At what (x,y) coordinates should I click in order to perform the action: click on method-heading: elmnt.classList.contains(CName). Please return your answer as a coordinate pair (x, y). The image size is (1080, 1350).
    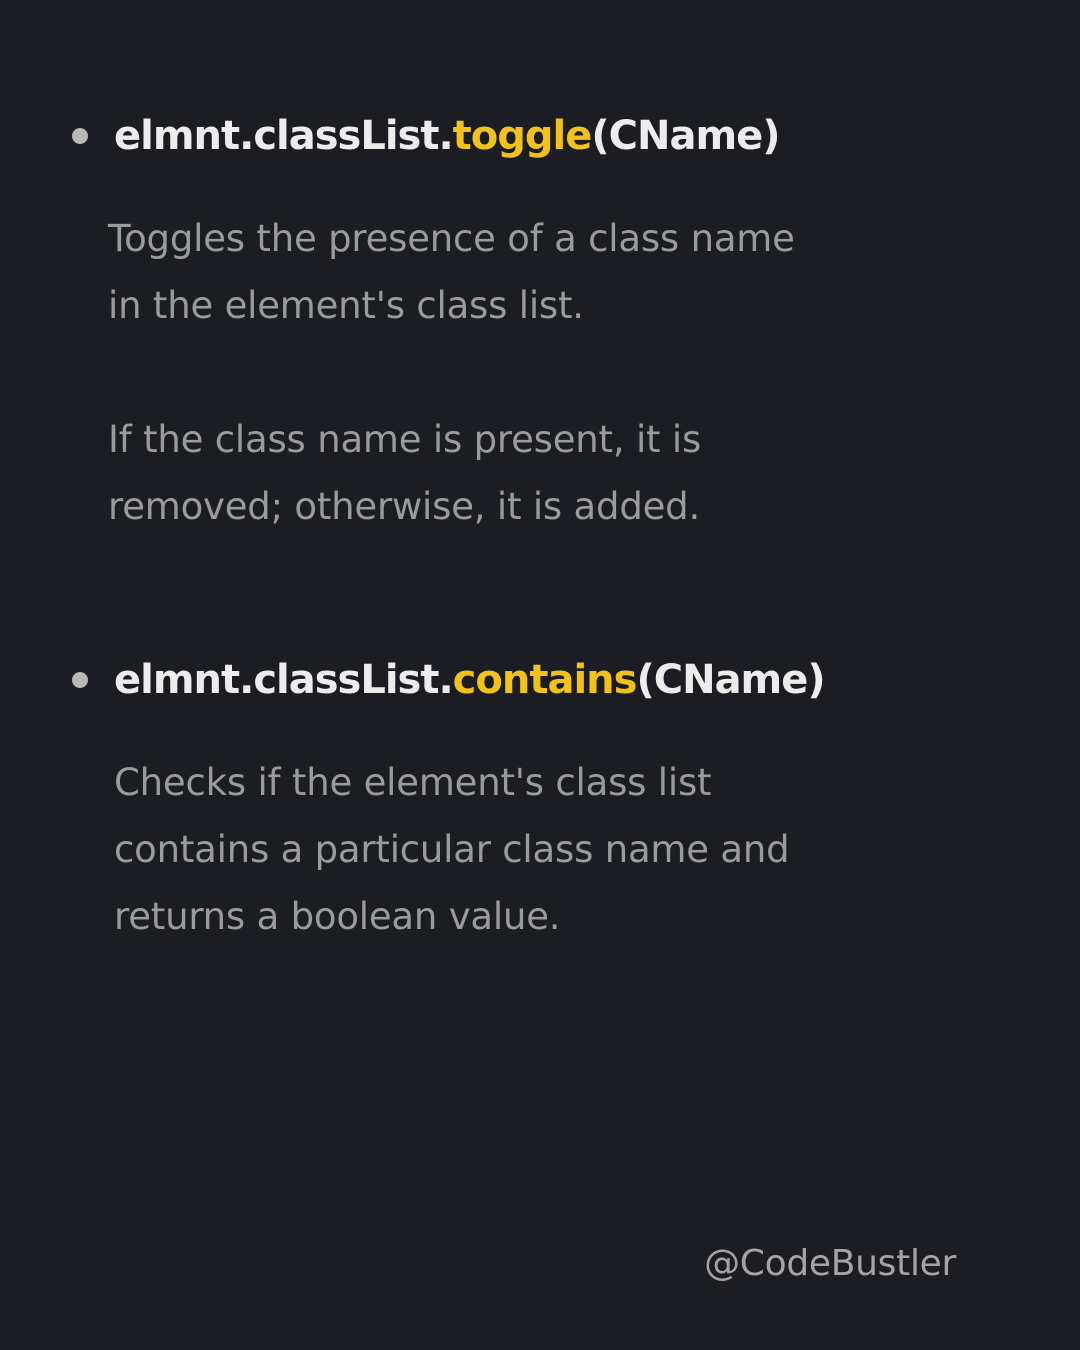
    Looking at the image, I should click on (552, 680).